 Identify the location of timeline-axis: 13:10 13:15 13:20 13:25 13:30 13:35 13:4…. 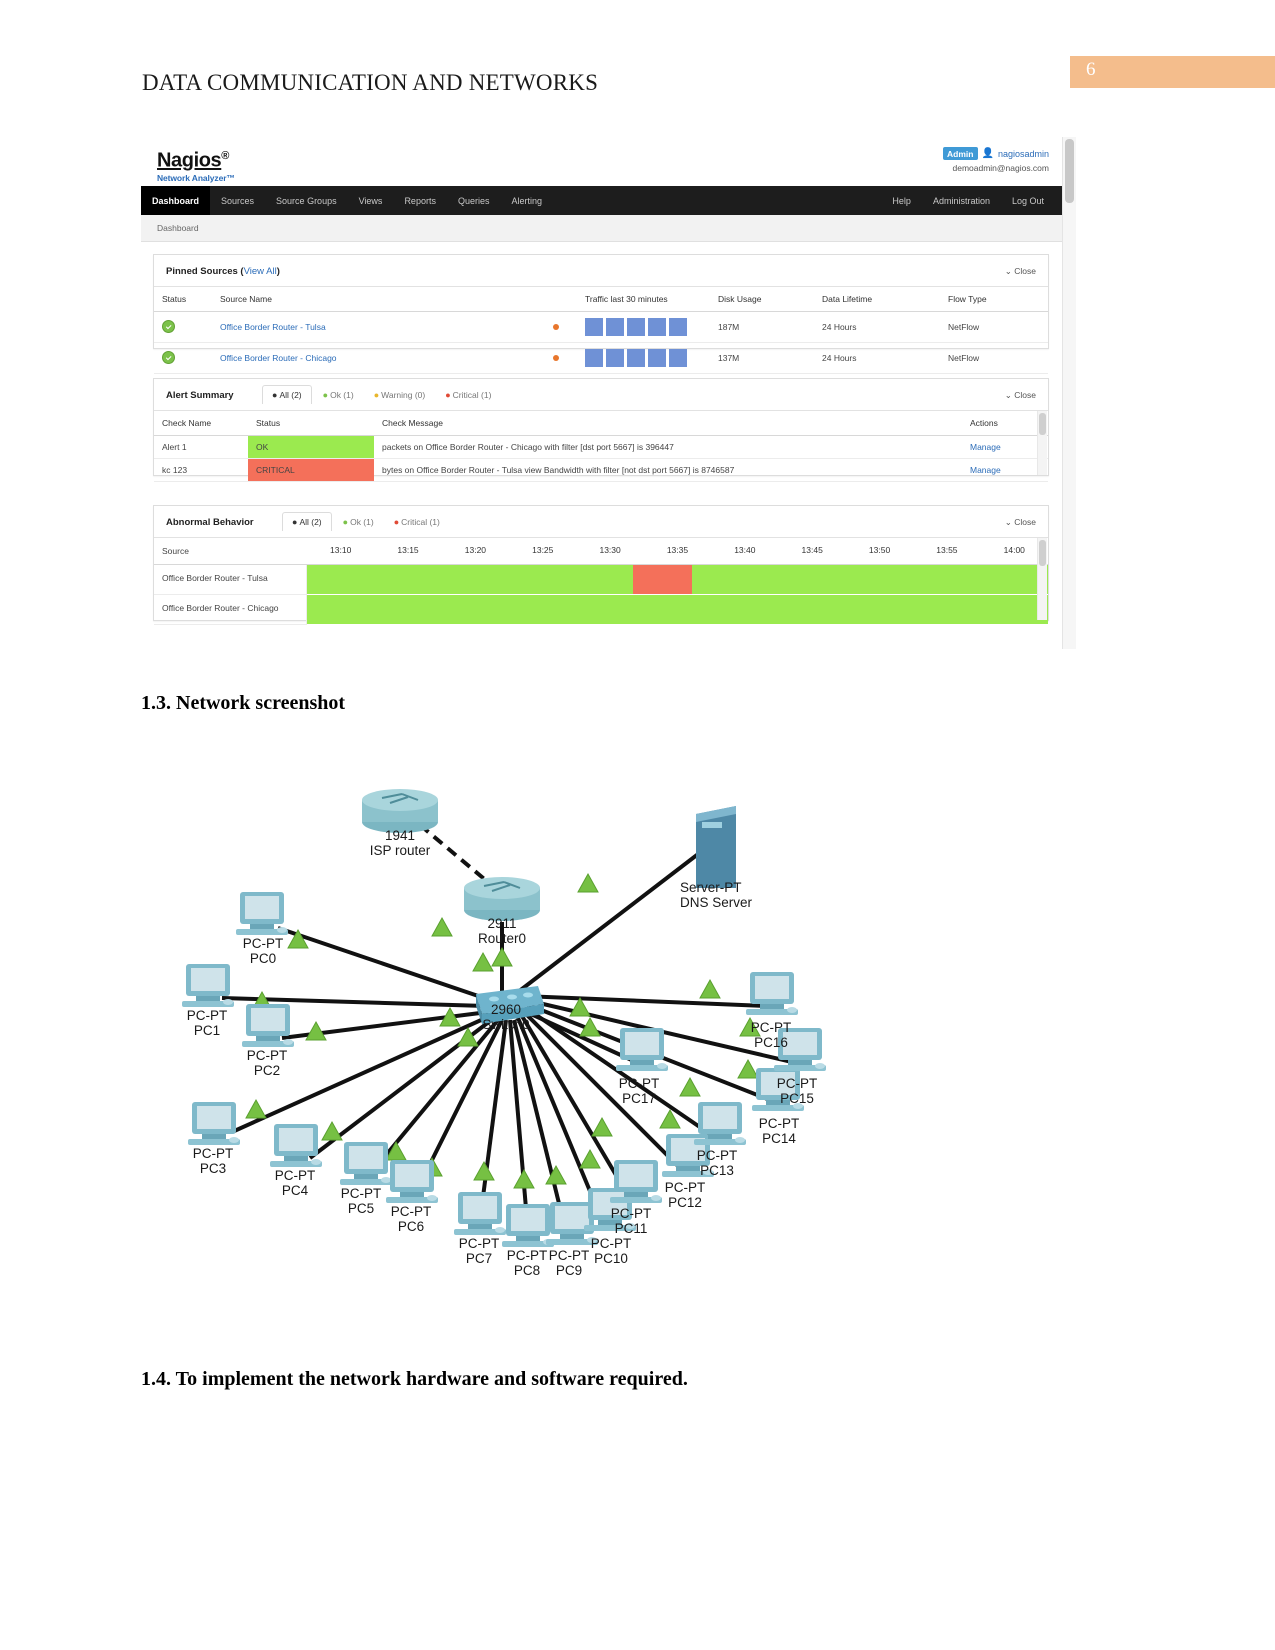
(677, 551).